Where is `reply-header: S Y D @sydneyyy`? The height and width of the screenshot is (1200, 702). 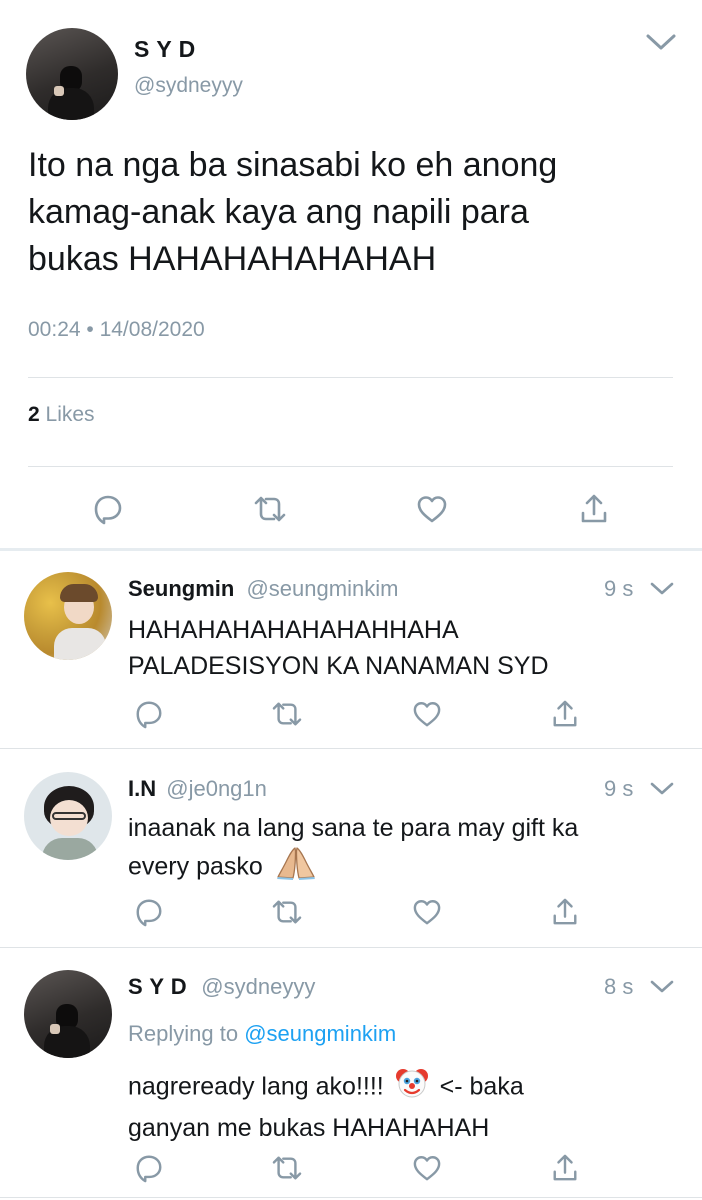 reply-header: S Y D @sydneyyy is located at coordinates (221, 987).